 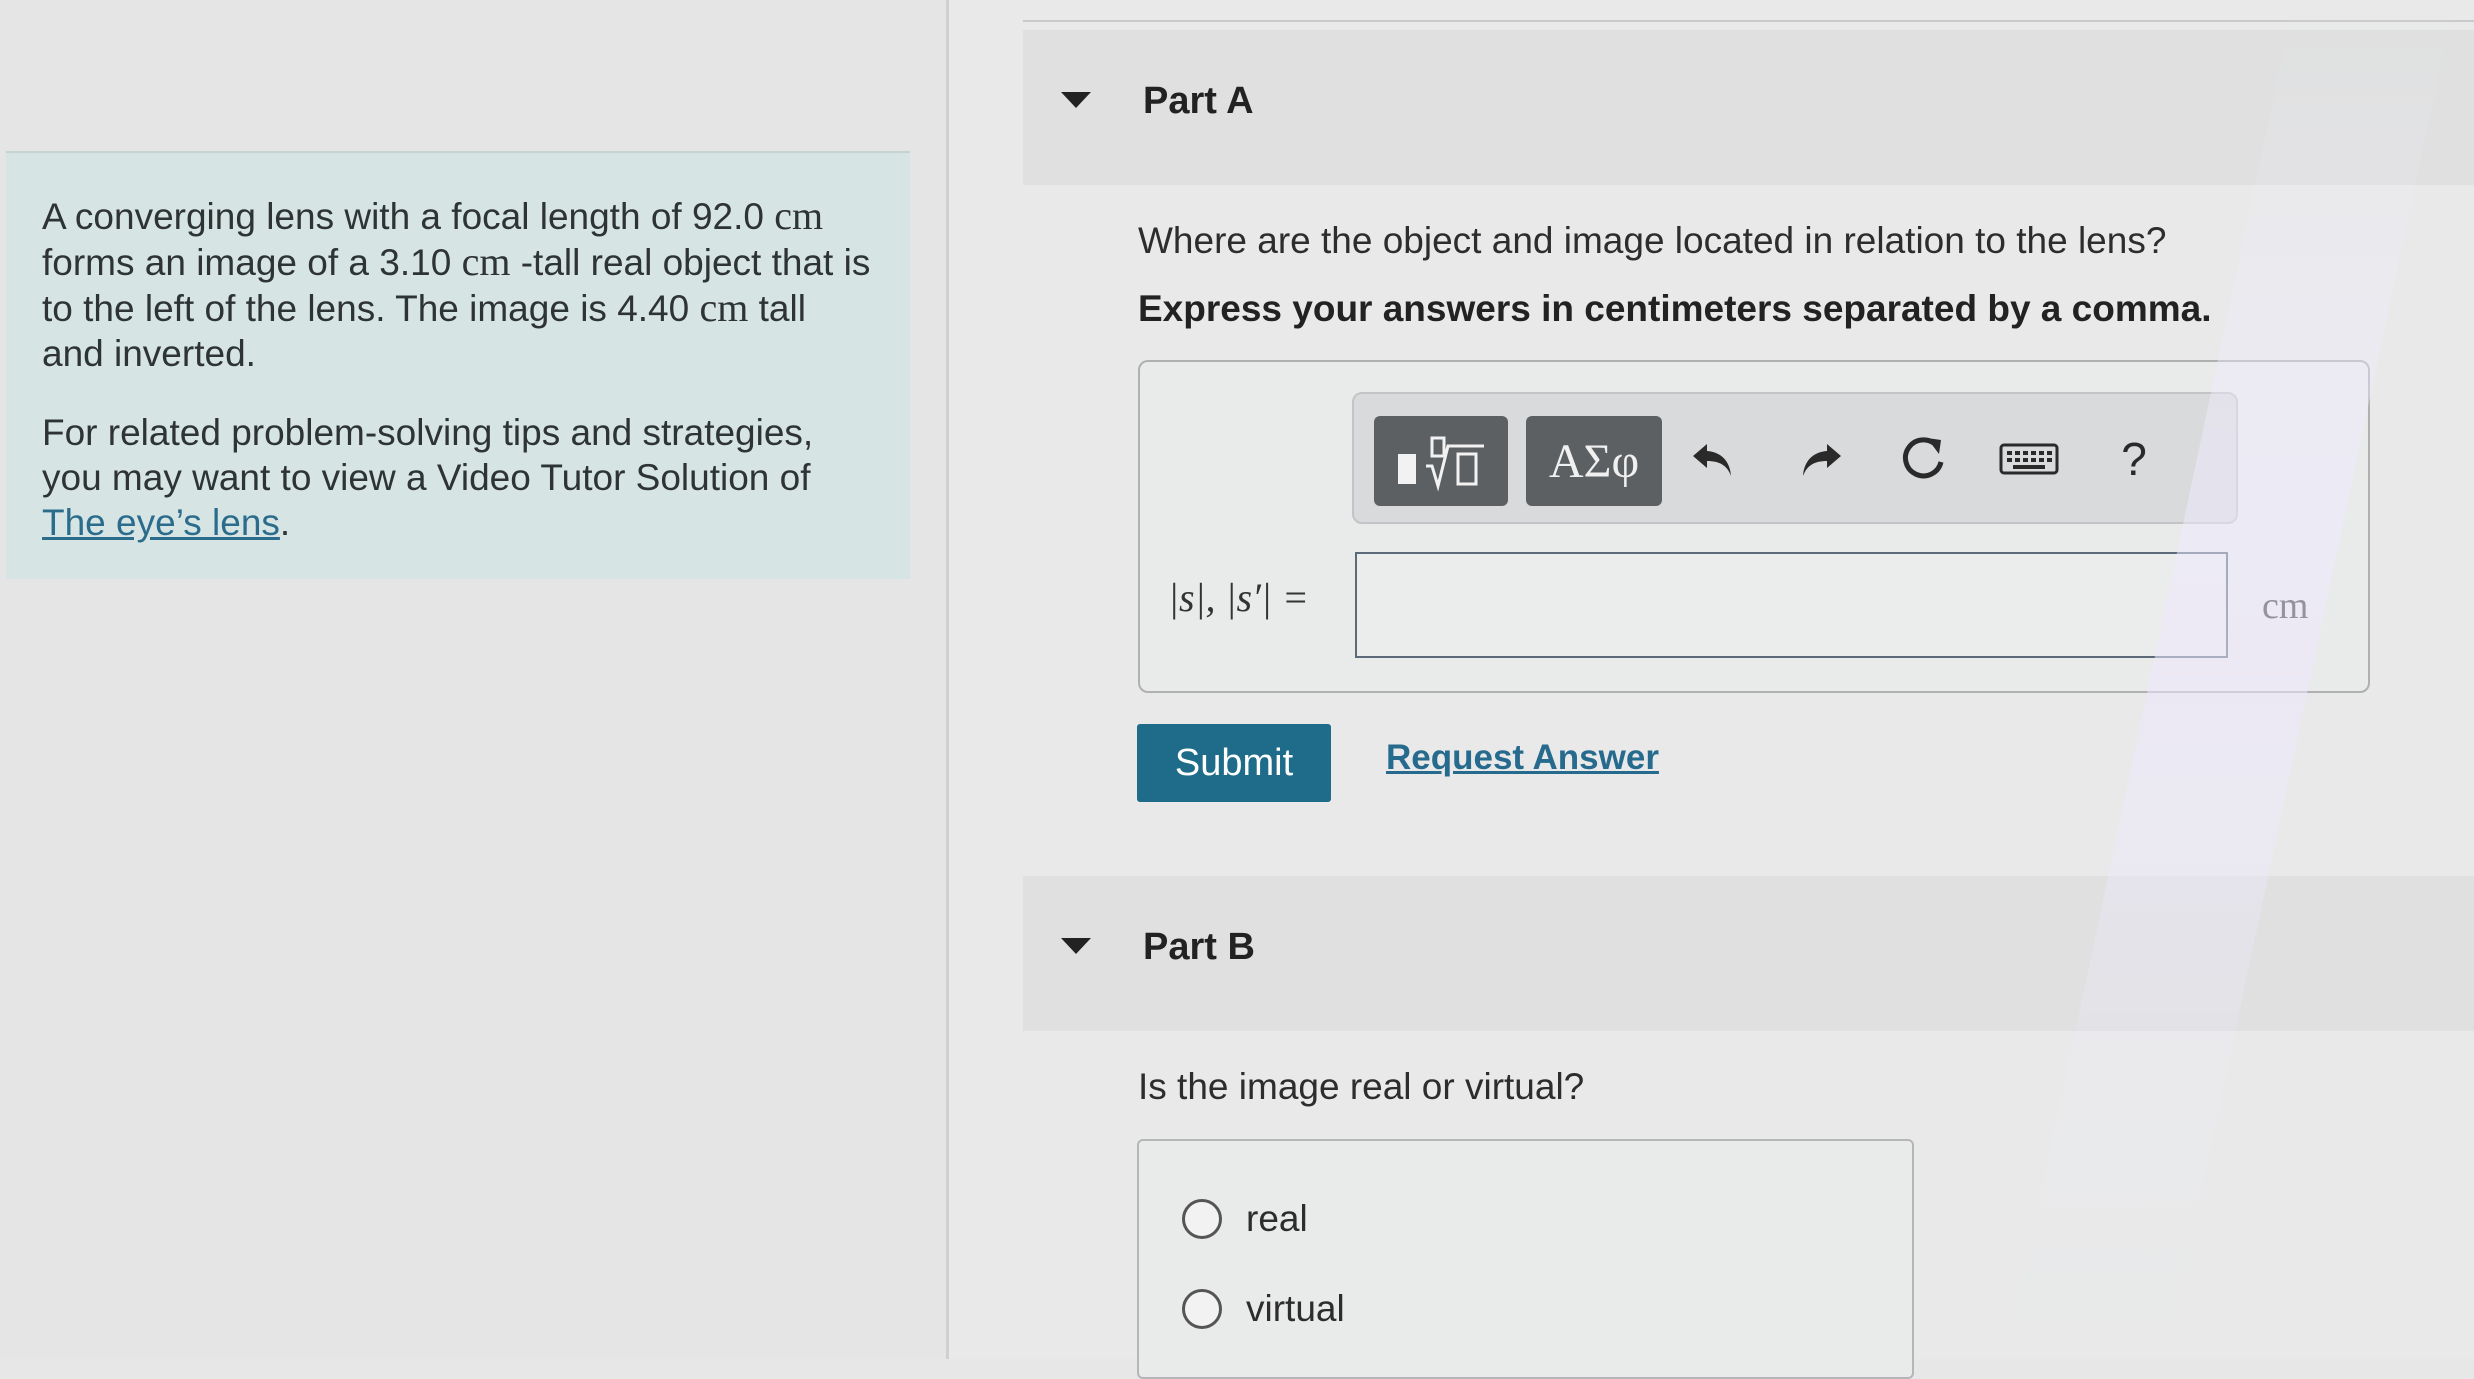 I want to click on help-button: ?, so click(x=2134, y=459).